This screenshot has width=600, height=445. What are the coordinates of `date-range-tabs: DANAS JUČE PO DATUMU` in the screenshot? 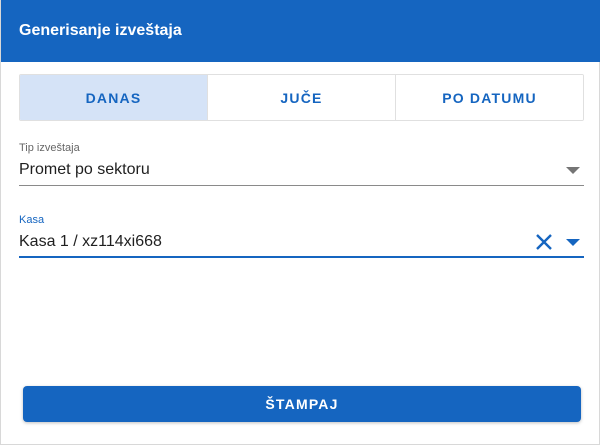 It's located at (301, 97).